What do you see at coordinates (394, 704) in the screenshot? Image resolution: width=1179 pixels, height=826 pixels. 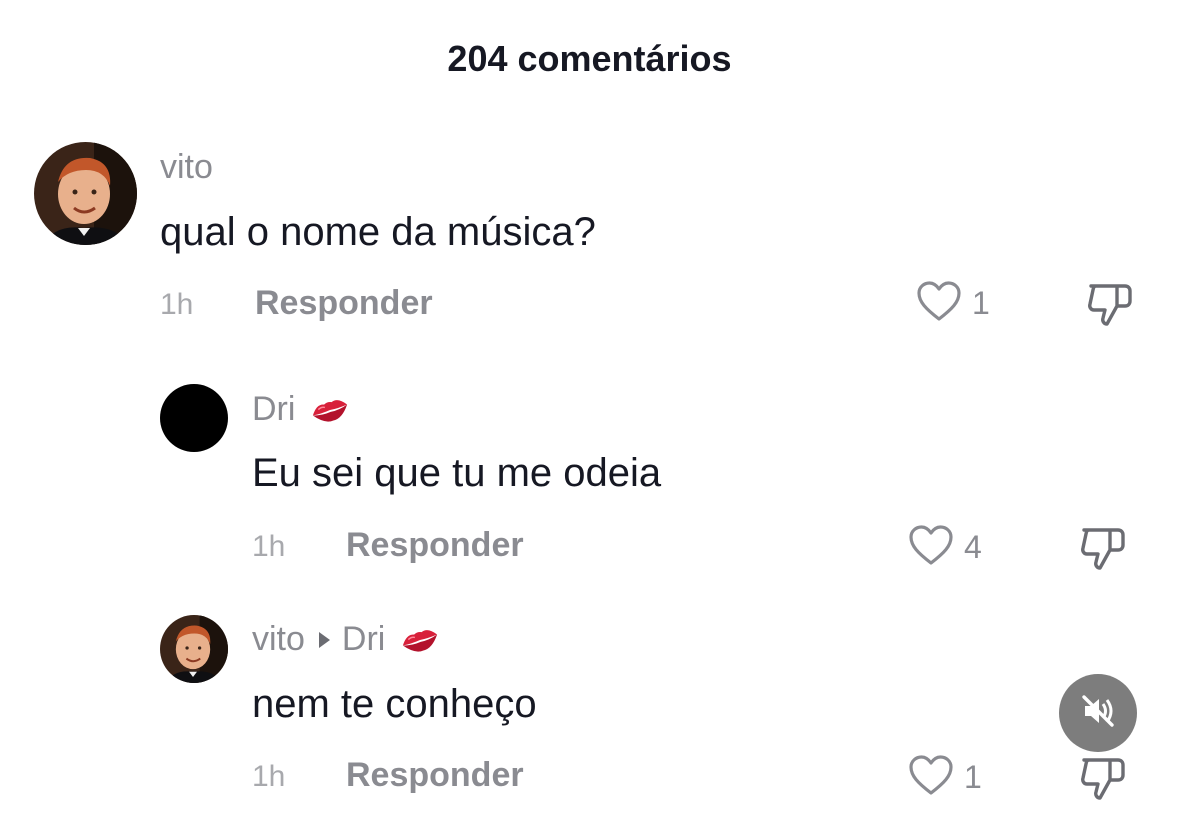 I see `comment-text: nem te conheço` at bounding box center [394, 704].